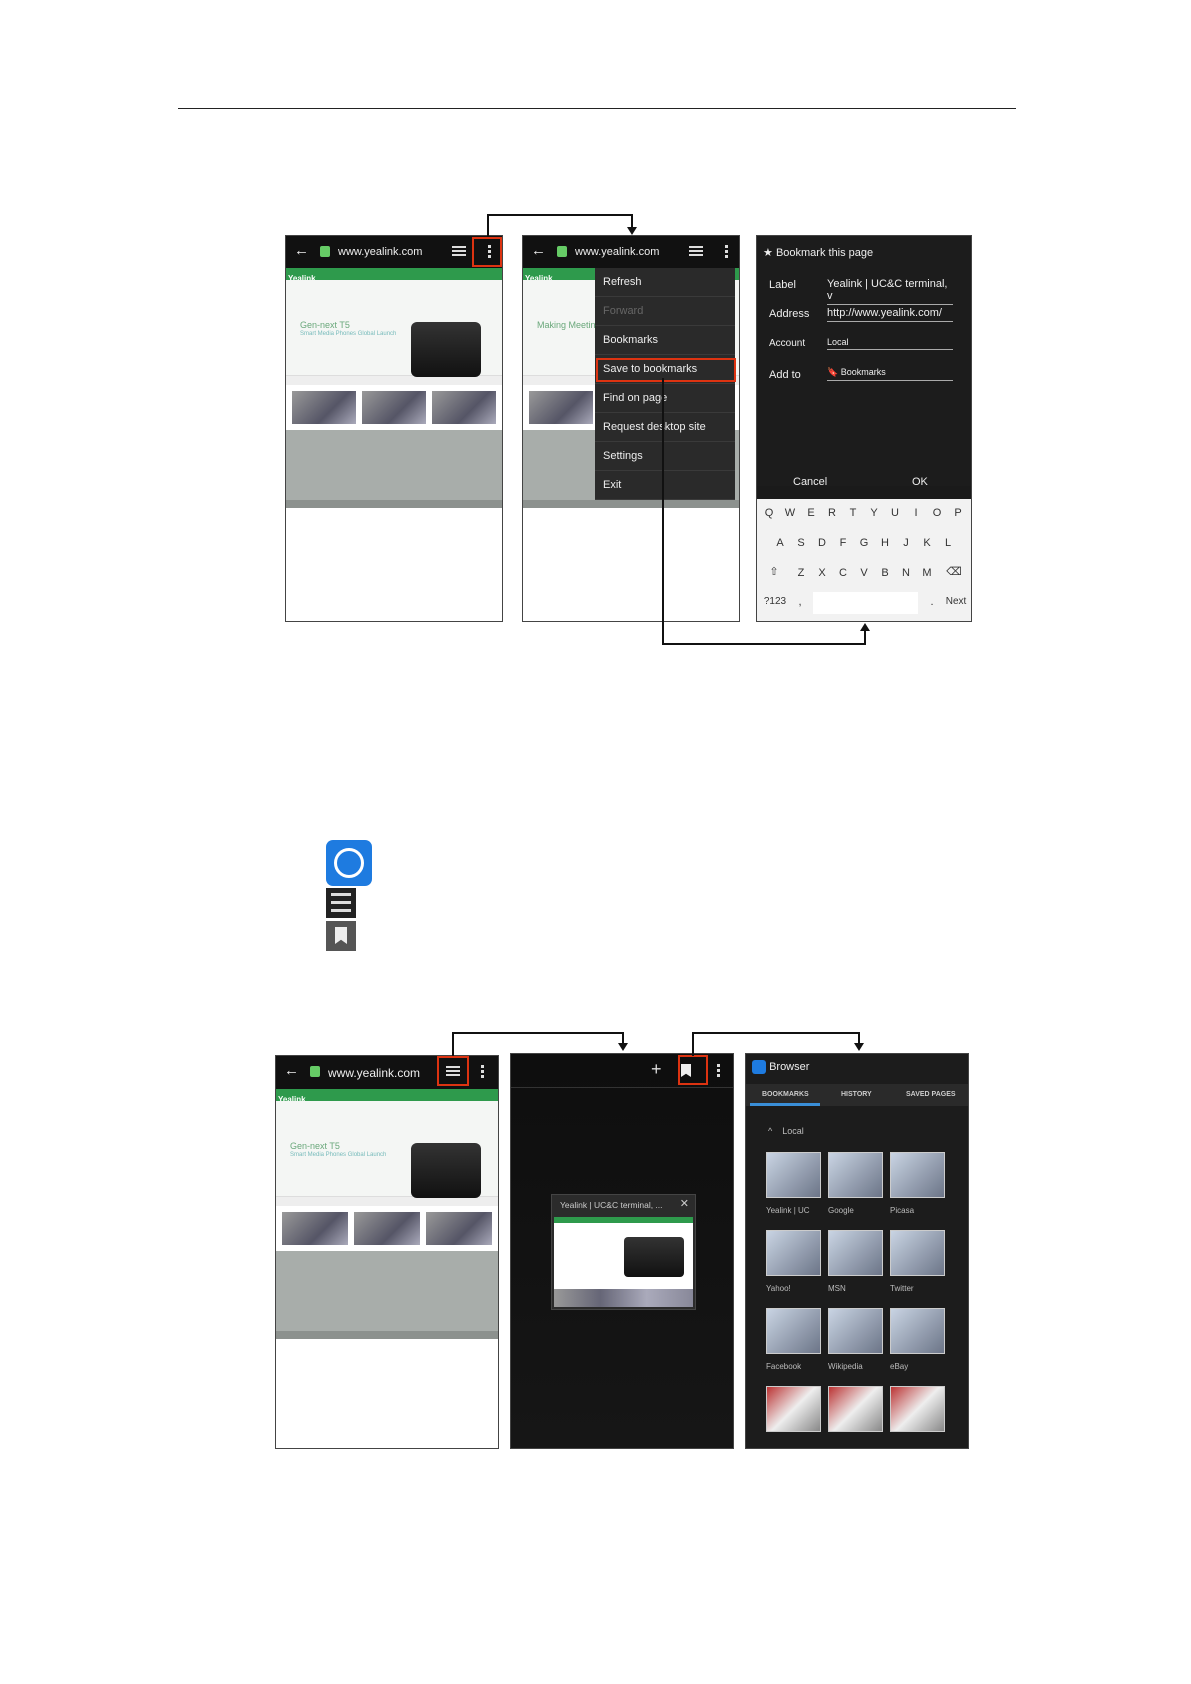 The width and height of the screenshot is (1191, 1684). Describe the element at coordinates (954, 571) in the screenshot. I see `backspace-key: ⌫` at that location.